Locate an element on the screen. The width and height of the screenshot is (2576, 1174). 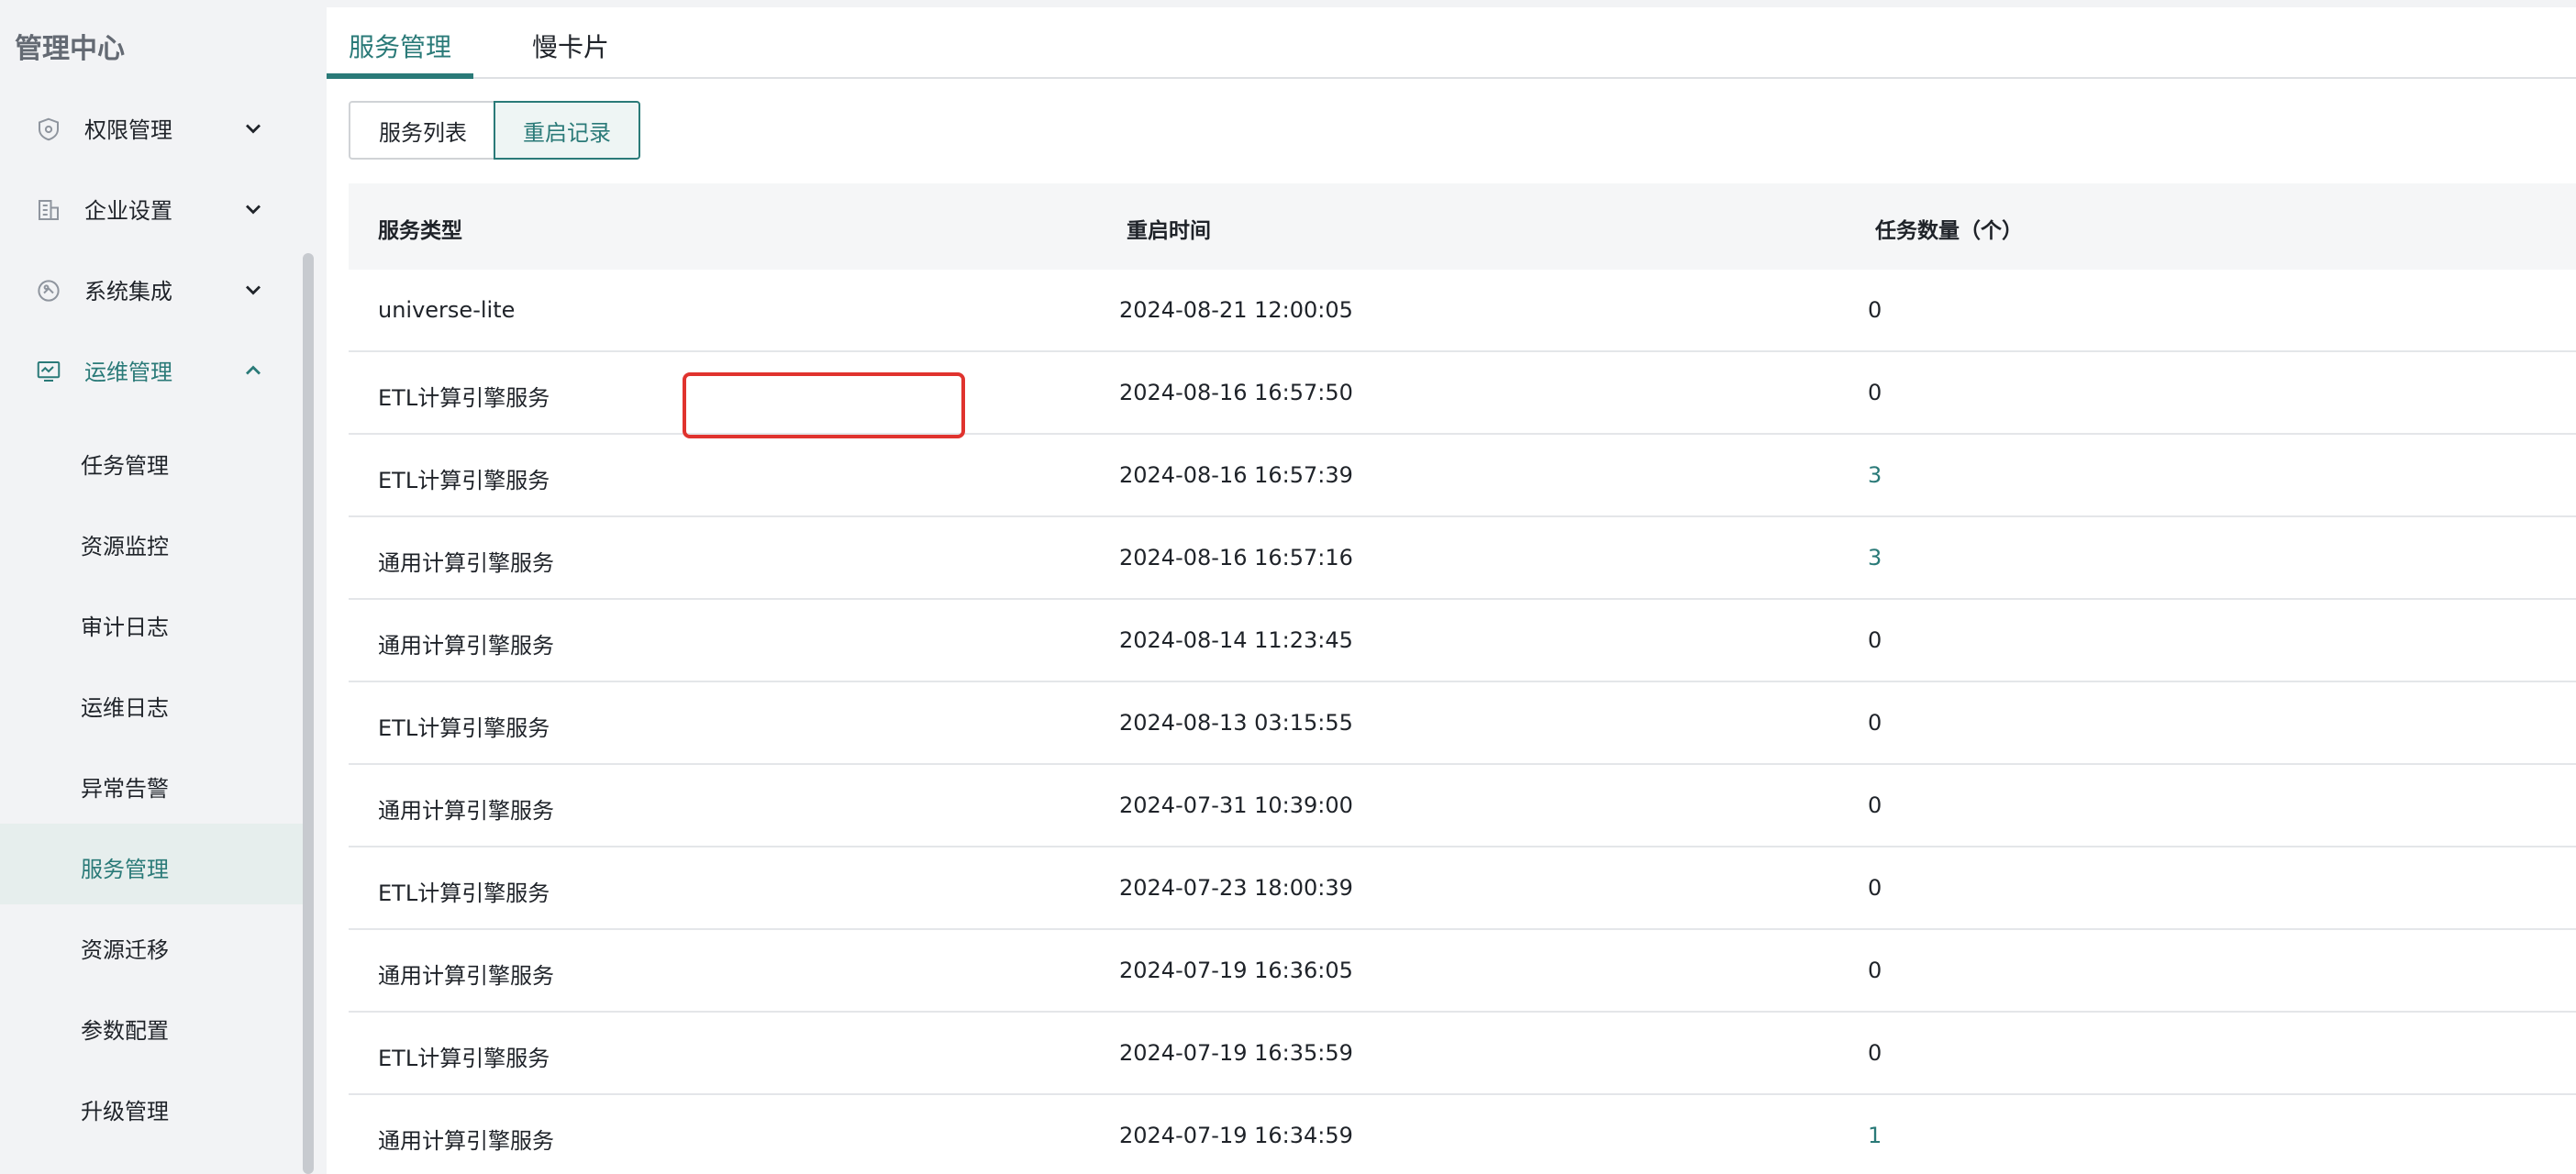
cell-restart-time: 2024-07-19 16:35:59 is located at coordinates (1236, 1053).